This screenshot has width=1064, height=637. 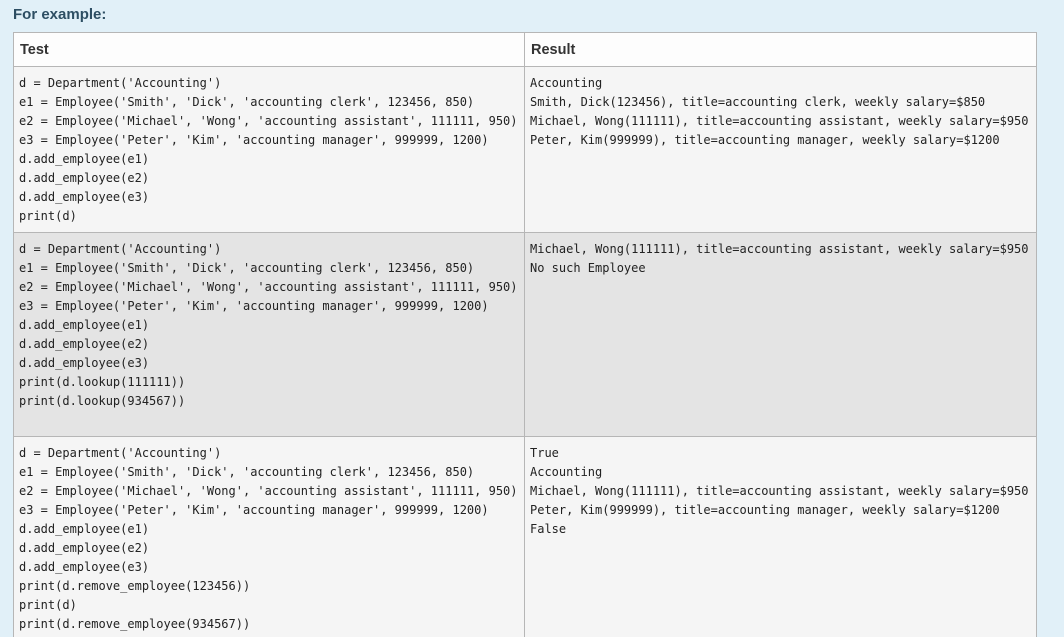 What do you see at coordinates (544, 453) in the screenshot?
I see `output-line: True` at bounding box center [544, 453].